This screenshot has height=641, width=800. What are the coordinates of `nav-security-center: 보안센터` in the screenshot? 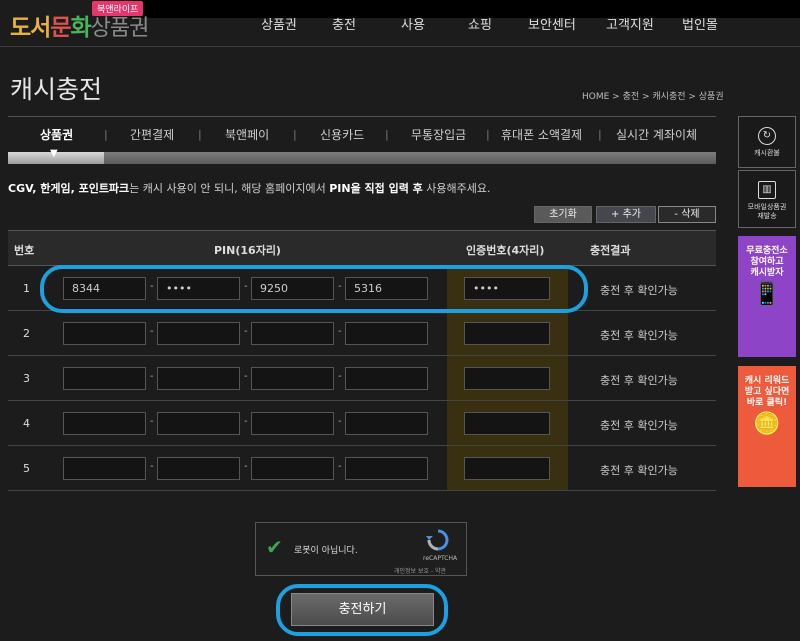 It's located at (552, 23).